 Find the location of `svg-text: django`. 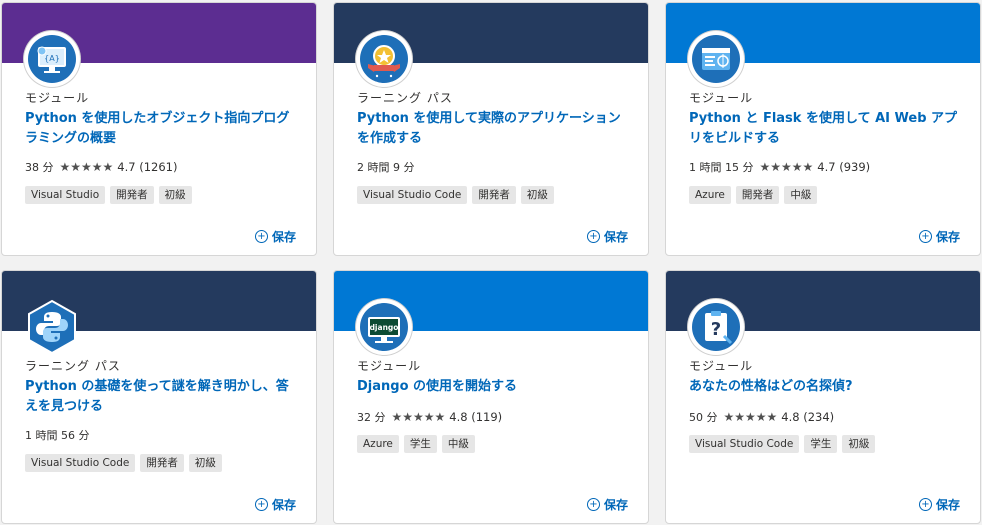

svg-text: django is located at coordinates (384, 327).